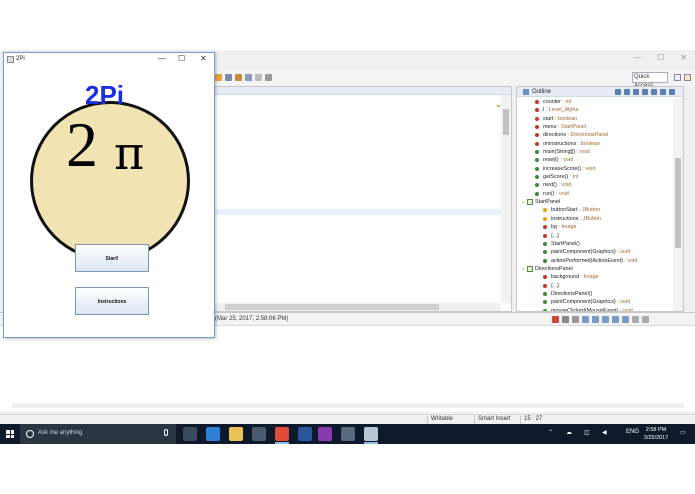  I want to click on outline-item: start : boolean, so click(596, 119).